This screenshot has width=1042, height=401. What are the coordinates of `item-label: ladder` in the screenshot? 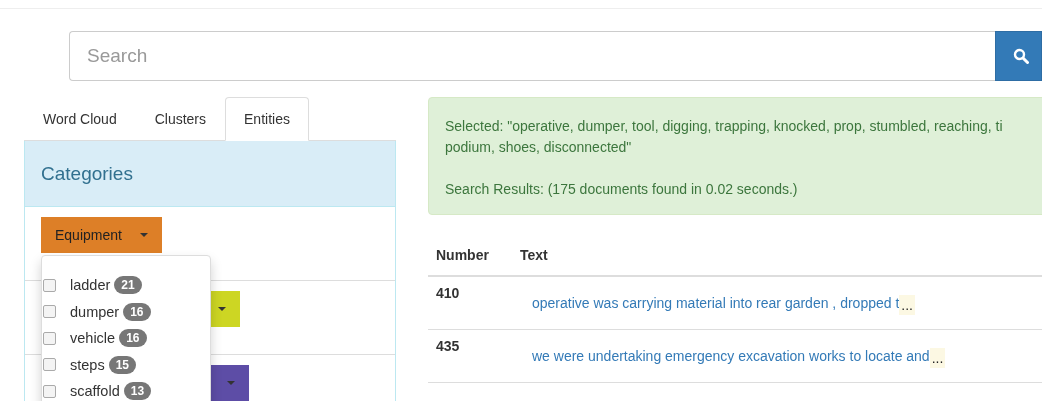 It's located at (90, 285).